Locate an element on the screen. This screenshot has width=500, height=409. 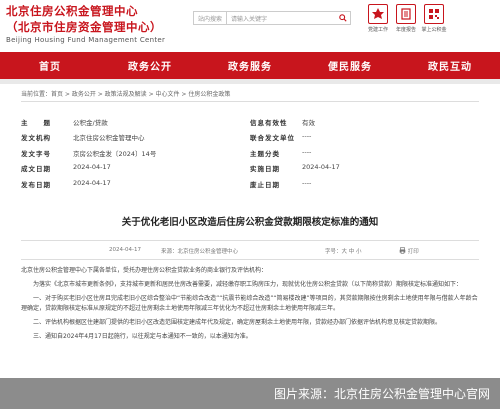
shortcut-label: 掌上公积金 is located at coordinates (434, 30).